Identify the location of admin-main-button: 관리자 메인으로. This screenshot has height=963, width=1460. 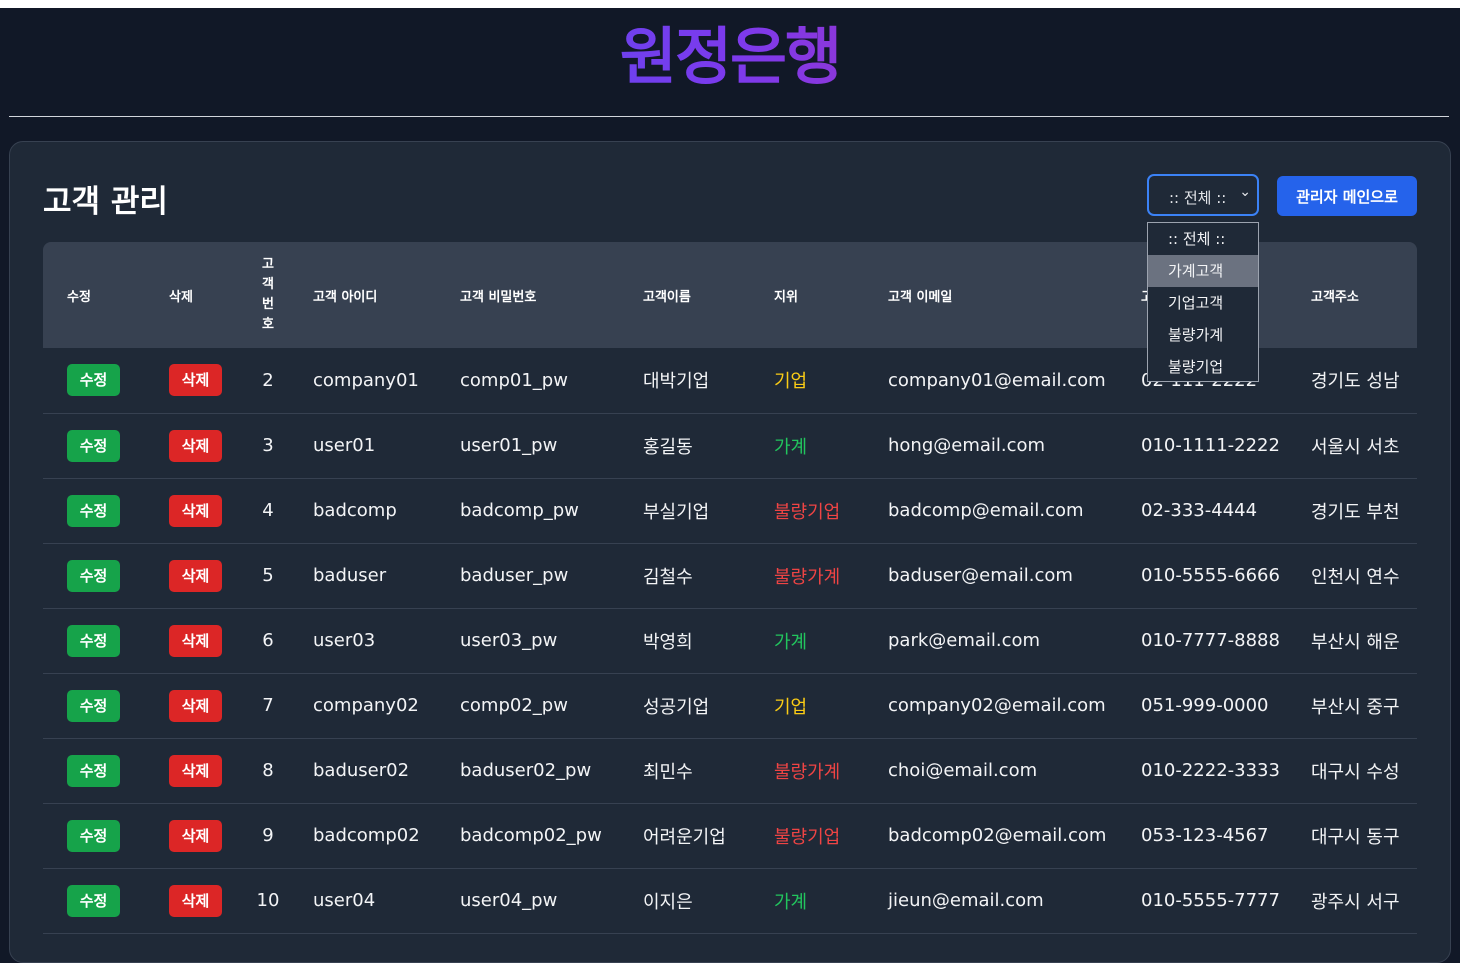
(1347, 196).